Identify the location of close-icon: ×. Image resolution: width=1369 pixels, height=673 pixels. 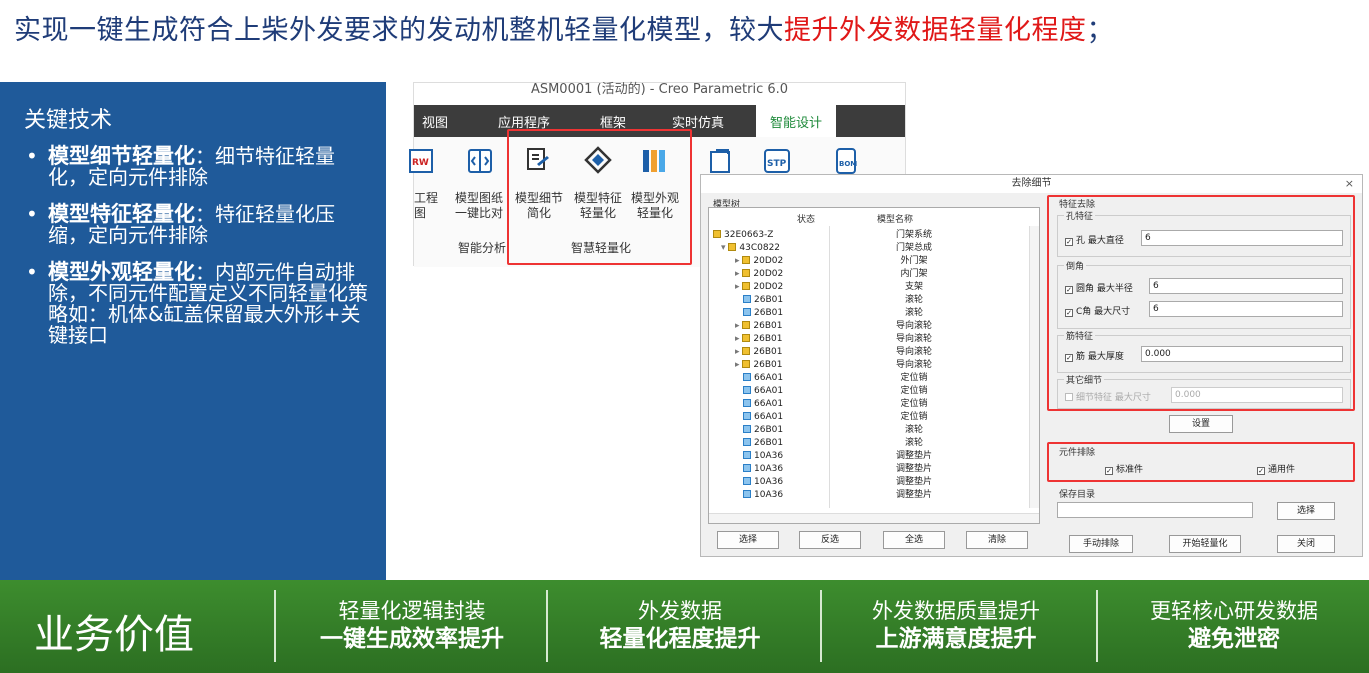
(1349, 183).